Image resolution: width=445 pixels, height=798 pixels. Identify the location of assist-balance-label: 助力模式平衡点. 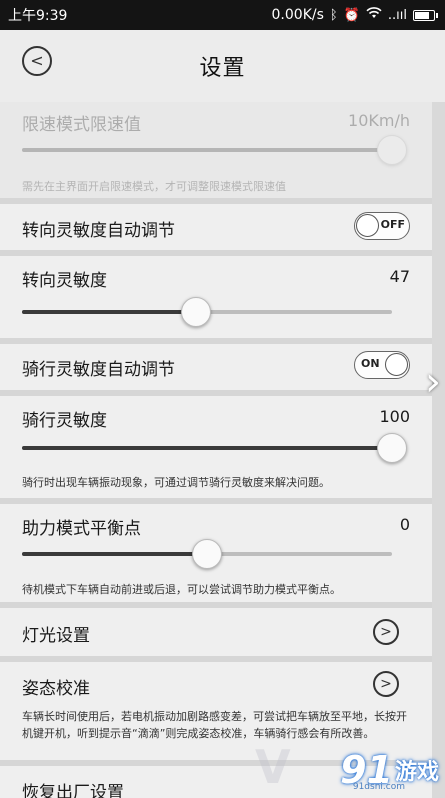
(81, 529).